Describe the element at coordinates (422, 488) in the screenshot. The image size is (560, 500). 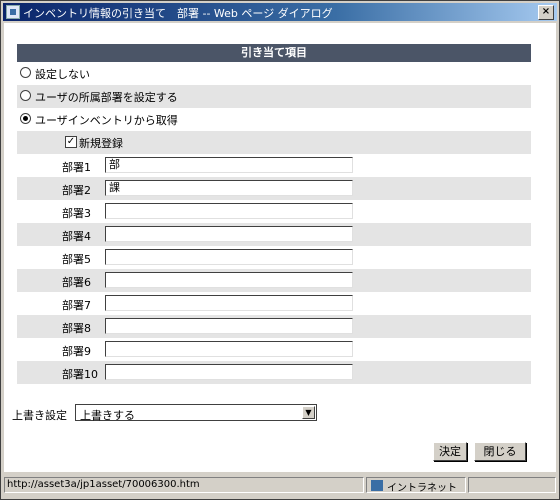
I see `zone-label: イントラネット` at that location.